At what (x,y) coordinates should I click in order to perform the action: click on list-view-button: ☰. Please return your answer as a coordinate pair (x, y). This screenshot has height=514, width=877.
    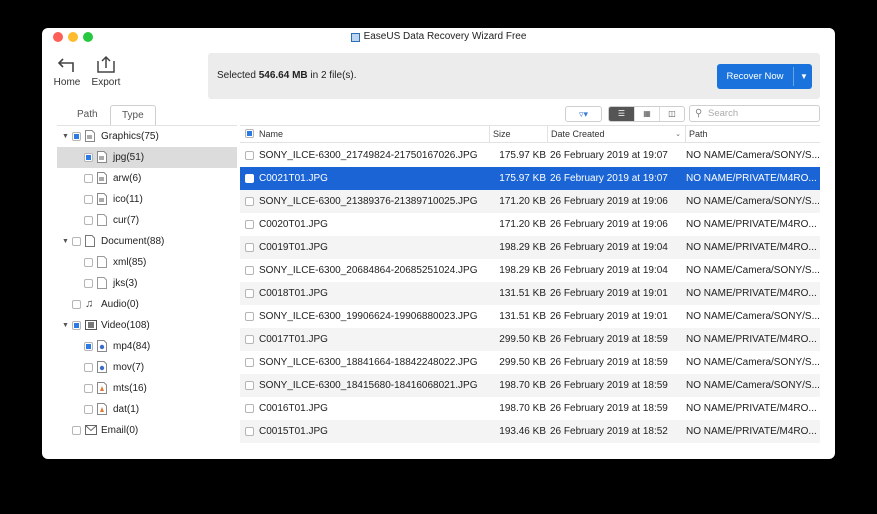
    Looking at the image, I should click on (621, 114).